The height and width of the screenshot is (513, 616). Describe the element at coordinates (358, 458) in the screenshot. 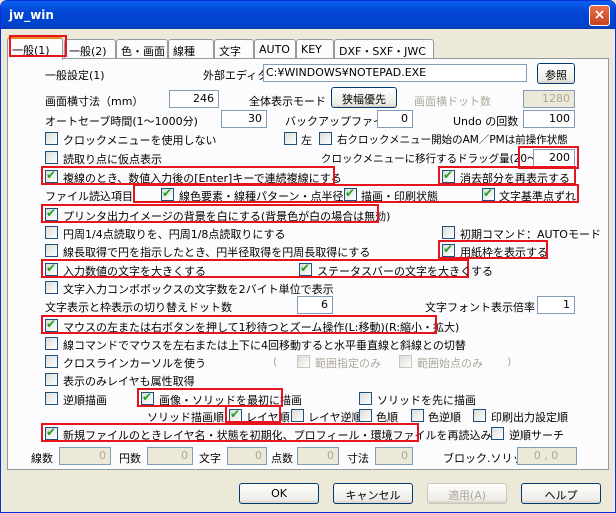

I see `dims-label: 寸法` at that location.